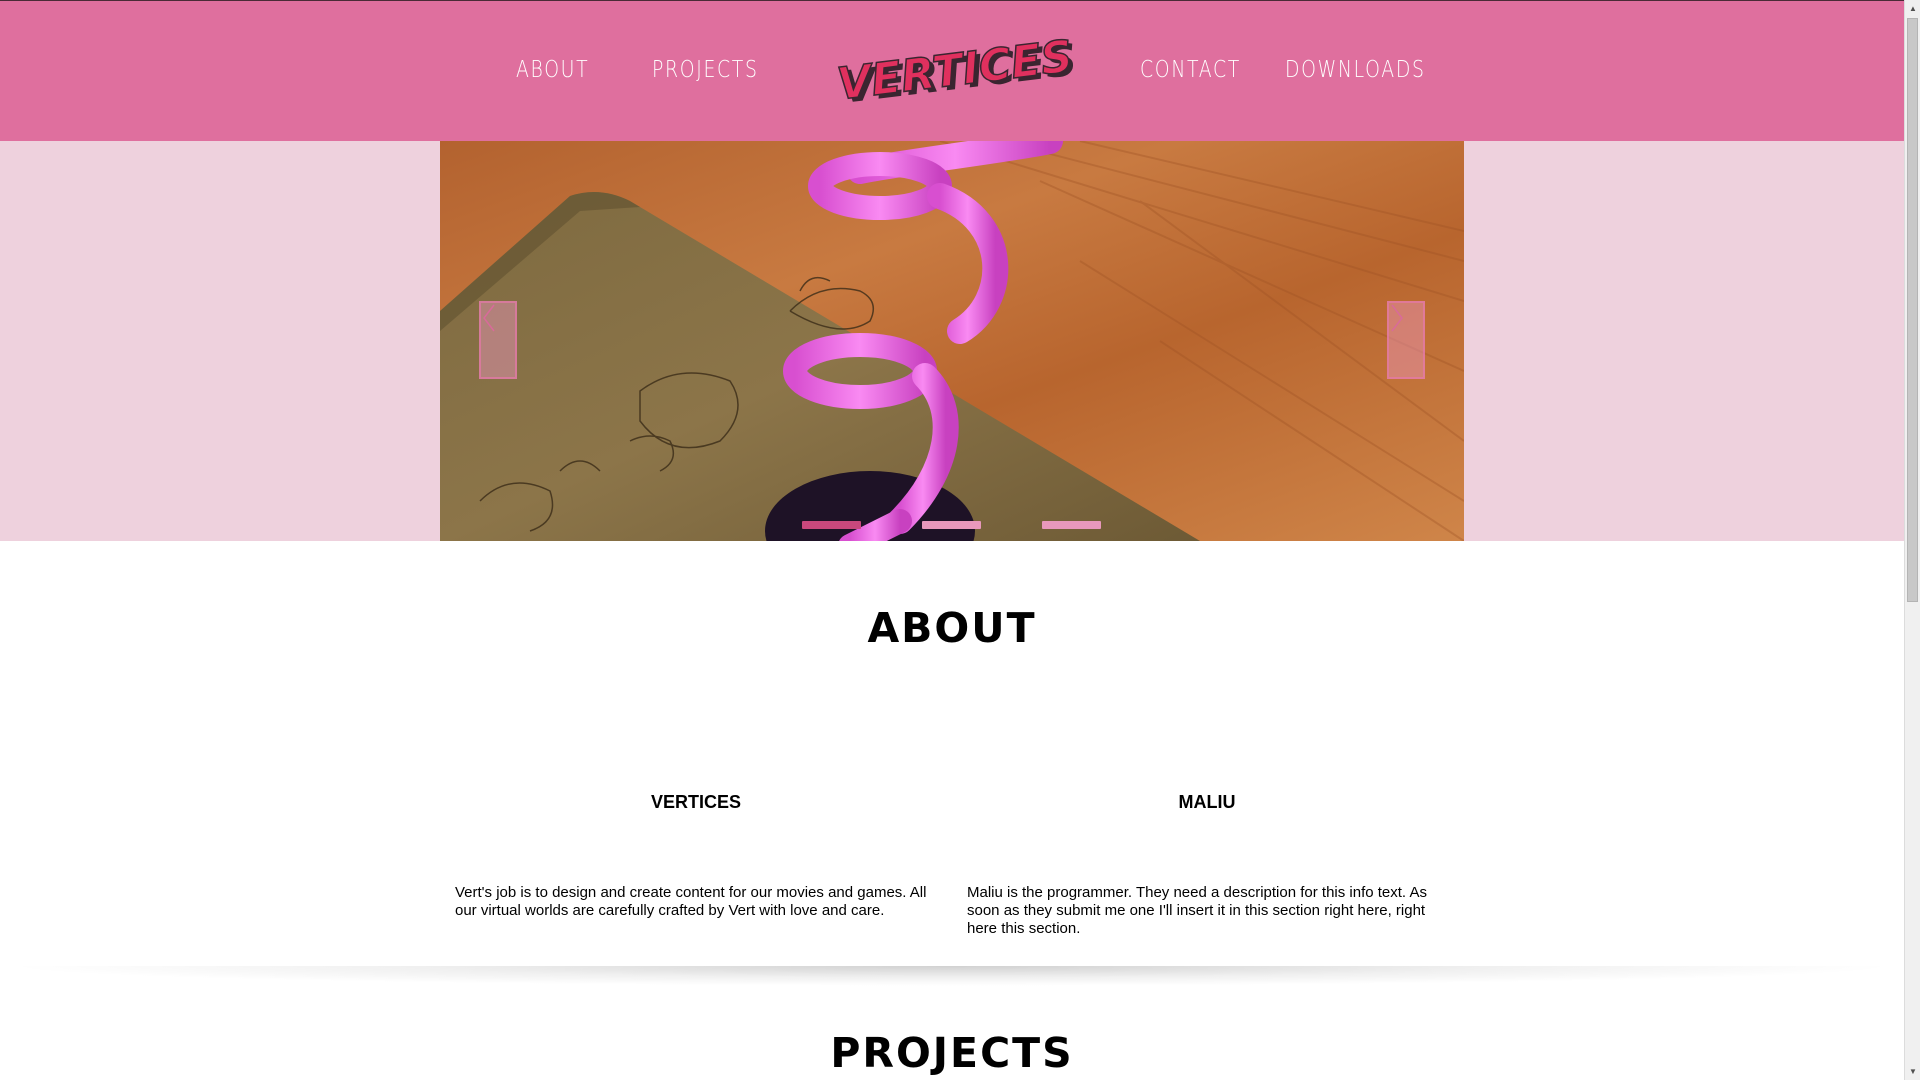 The width and height of the screenshot is (1920, 1080). I want to click on chevron-right-icon, so click(1397, 318).